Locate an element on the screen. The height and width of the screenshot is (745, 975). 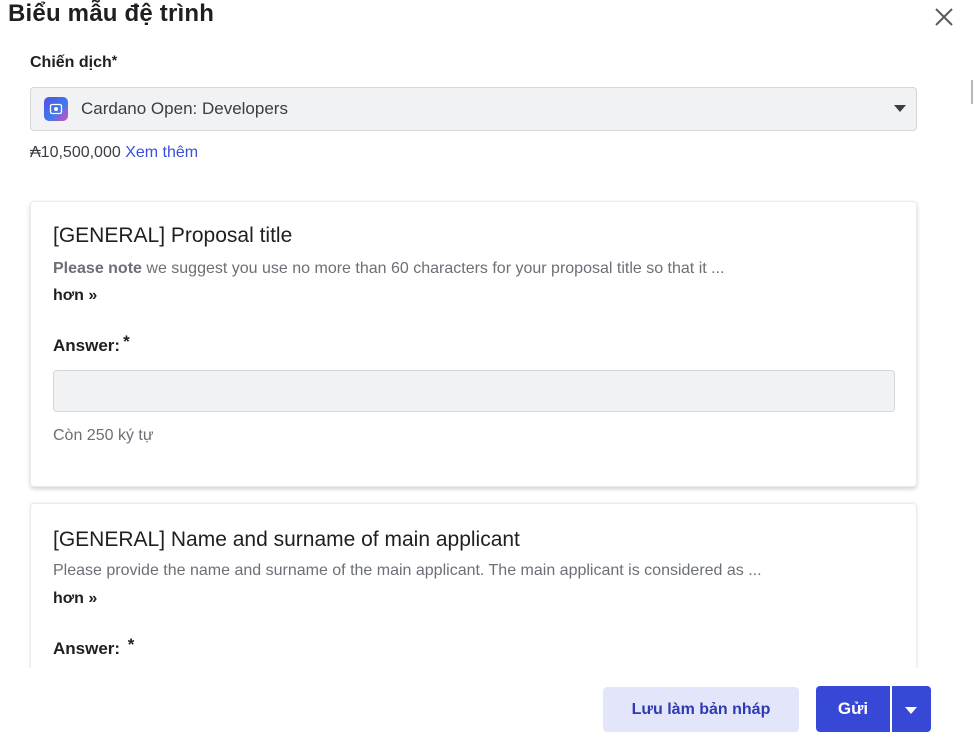
question-title: [GENERAL] Proposal title is located at coordinates (173, 235).